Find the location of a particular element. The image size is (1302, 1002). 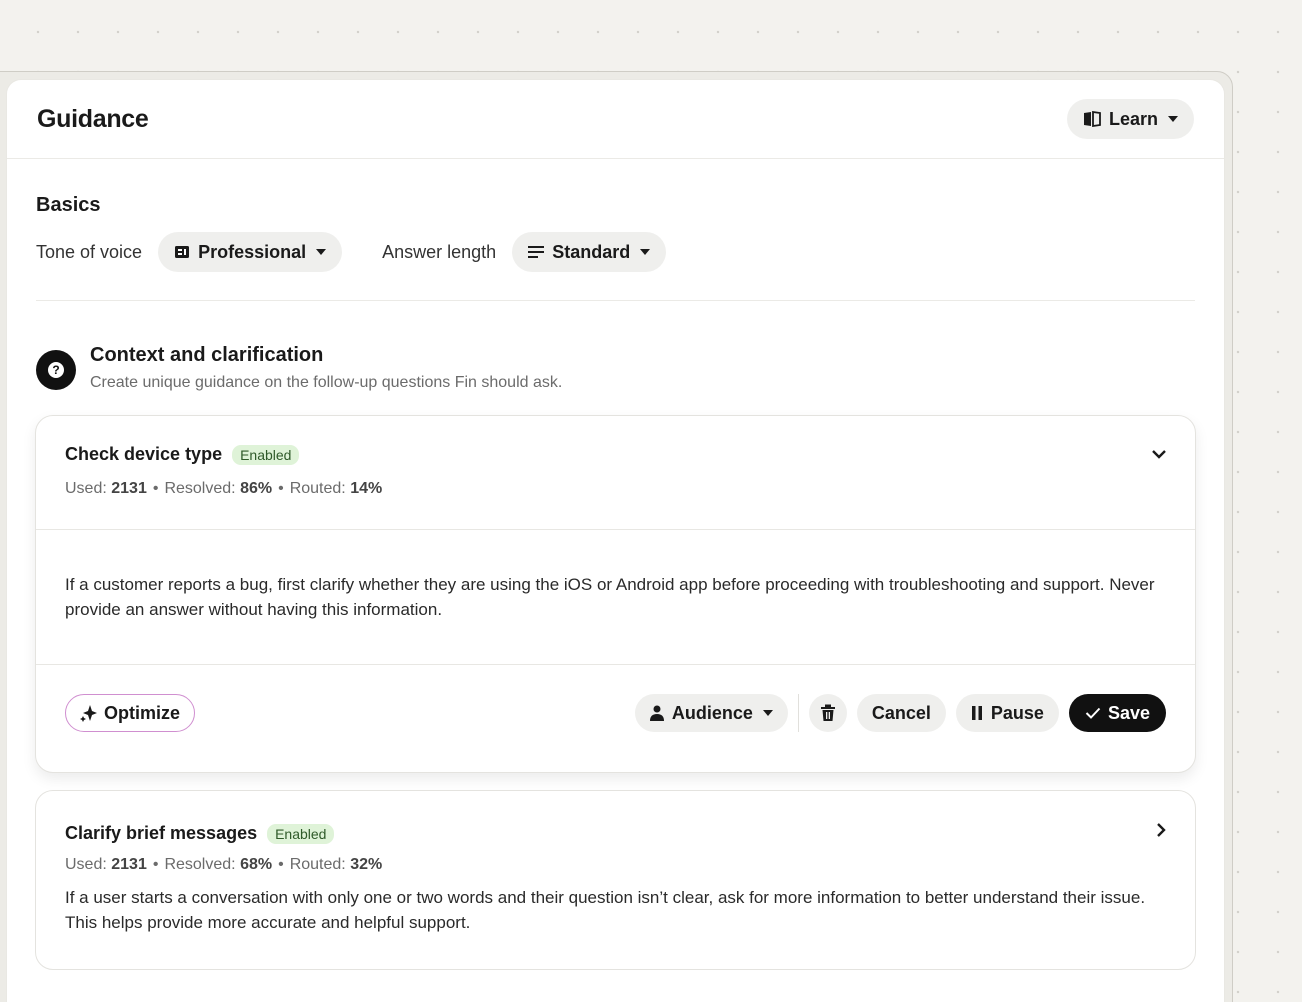

pause-icon is located at coordinates (976, 713).